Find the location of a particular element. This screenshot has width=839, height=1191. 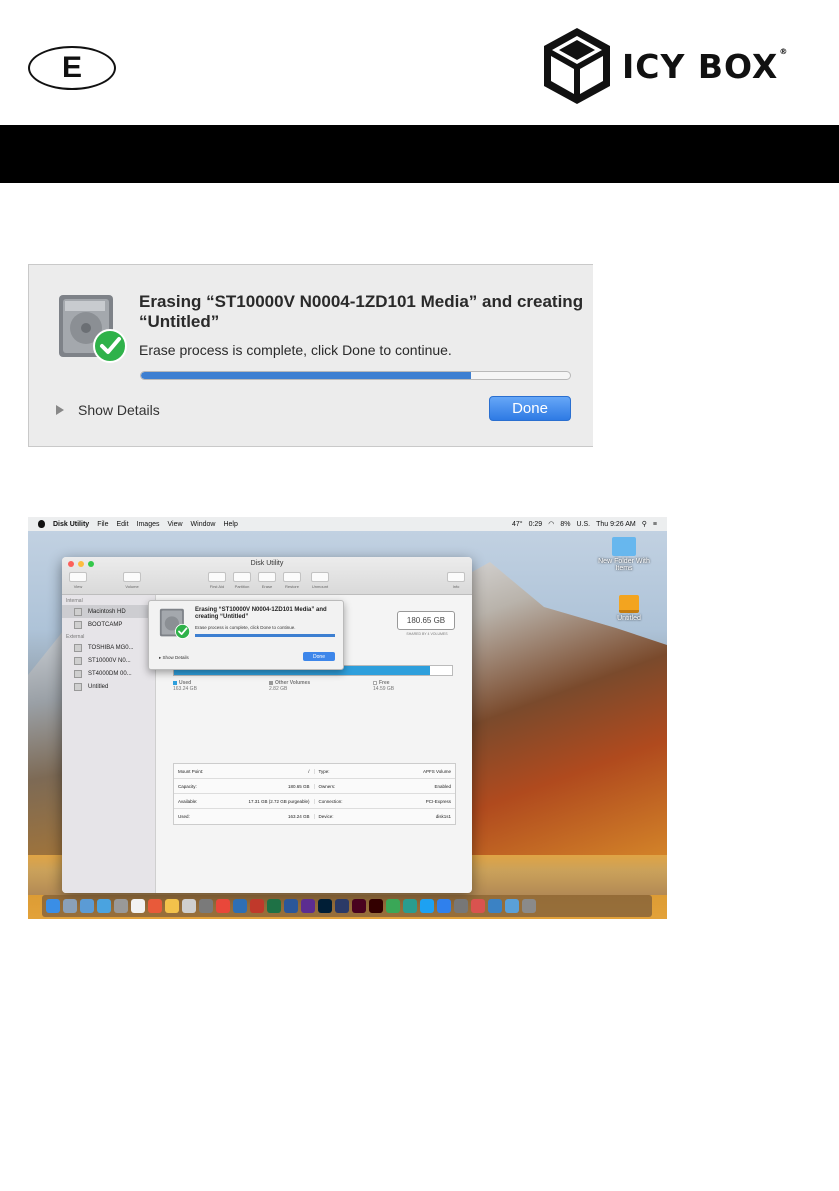

apple-icon is located at coordinates (41, 524).